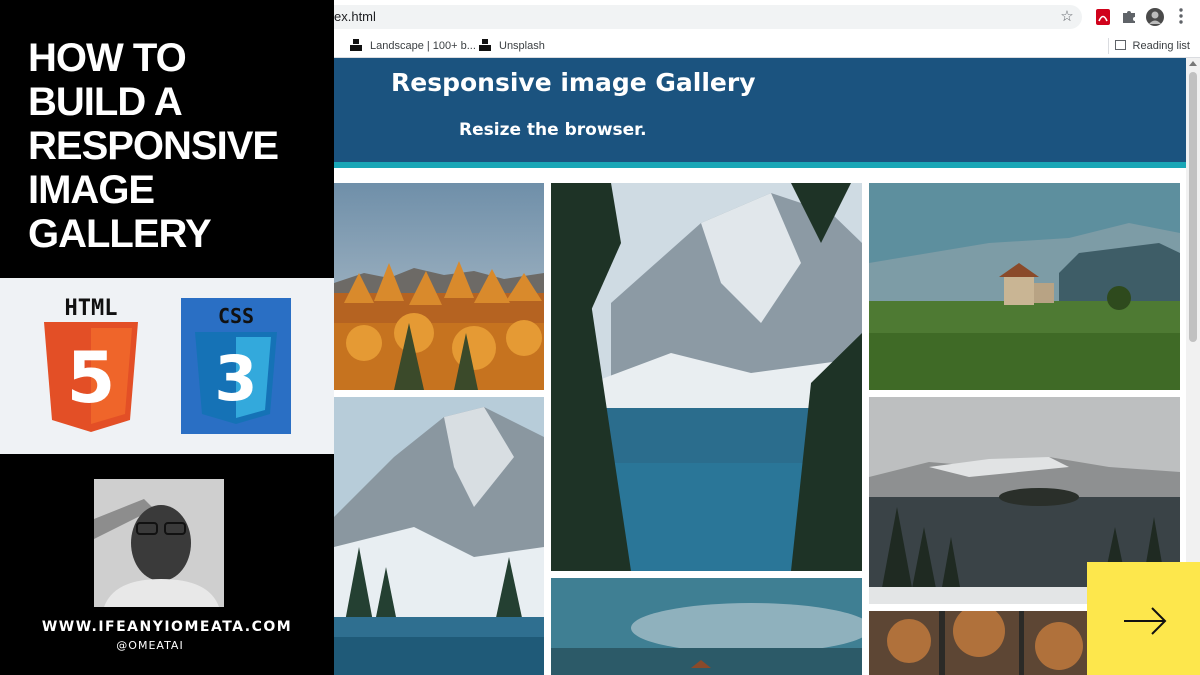 The height and width of the screenshot is (675, 1200). I want to click on promo-title-line: GALLERY, so click(120, 234).